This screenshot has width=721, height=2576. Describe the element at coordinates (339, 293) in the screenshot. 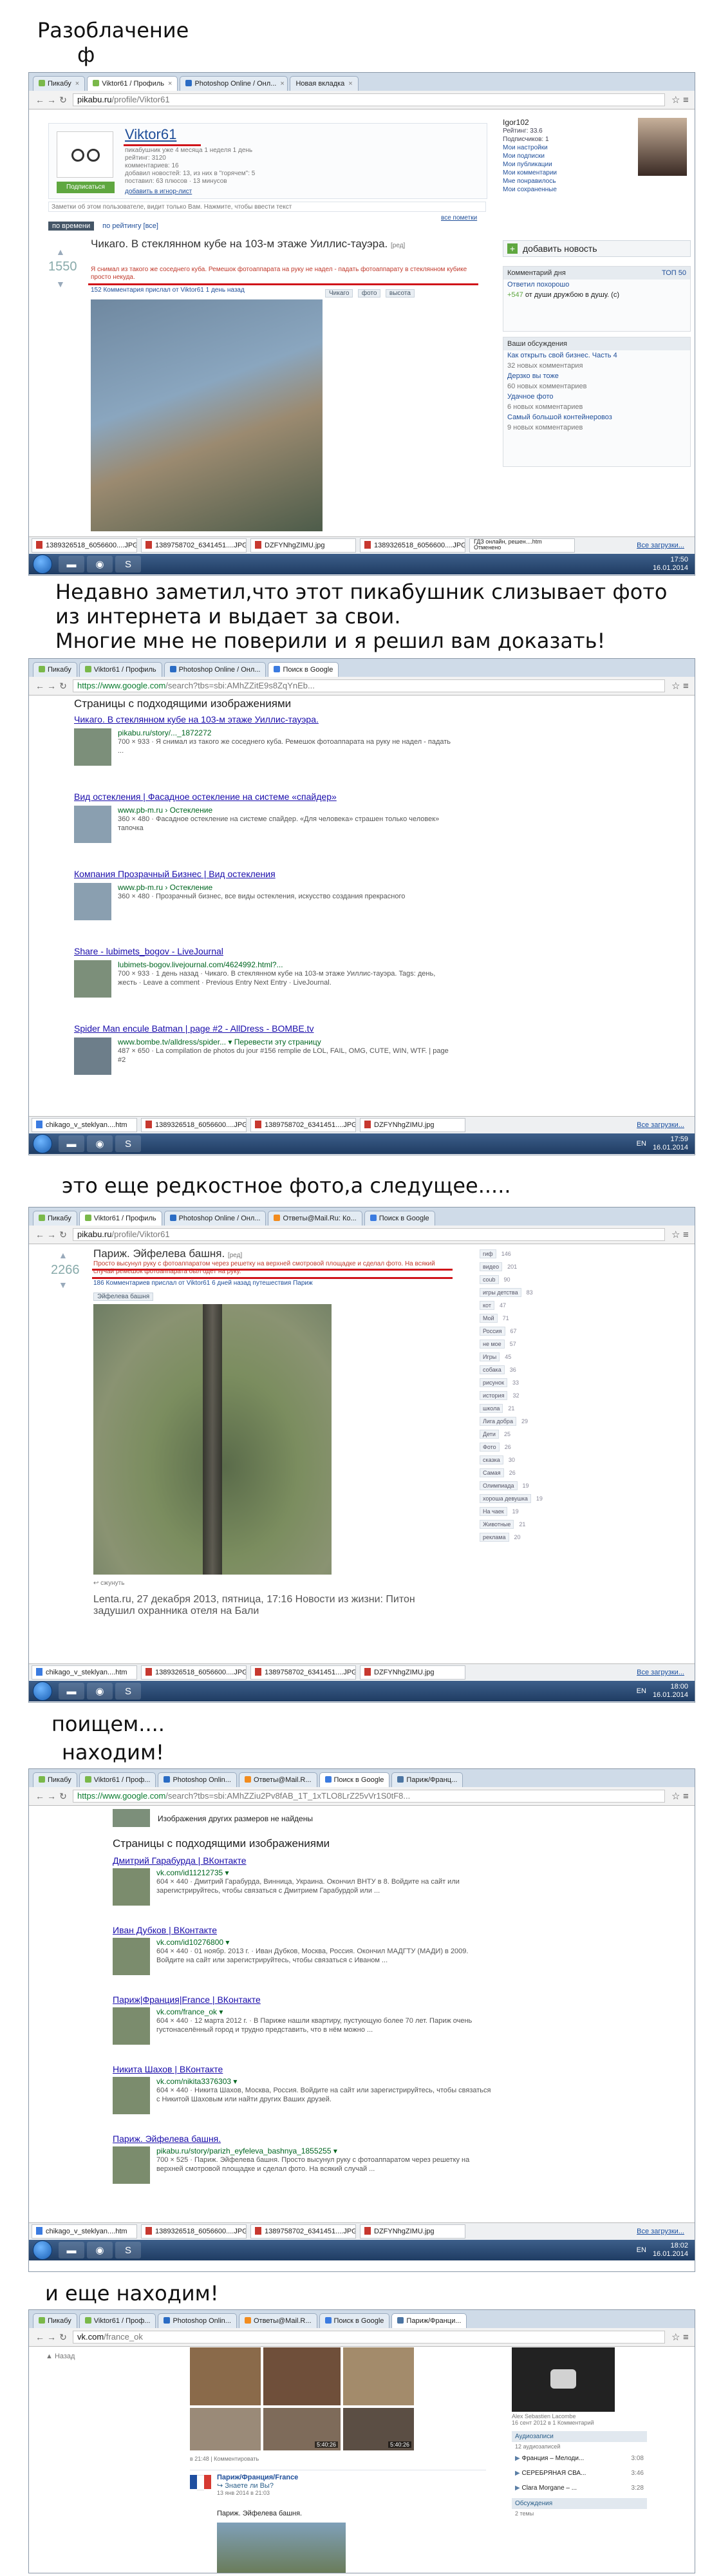

I see `tag: Чикаго` at that location.